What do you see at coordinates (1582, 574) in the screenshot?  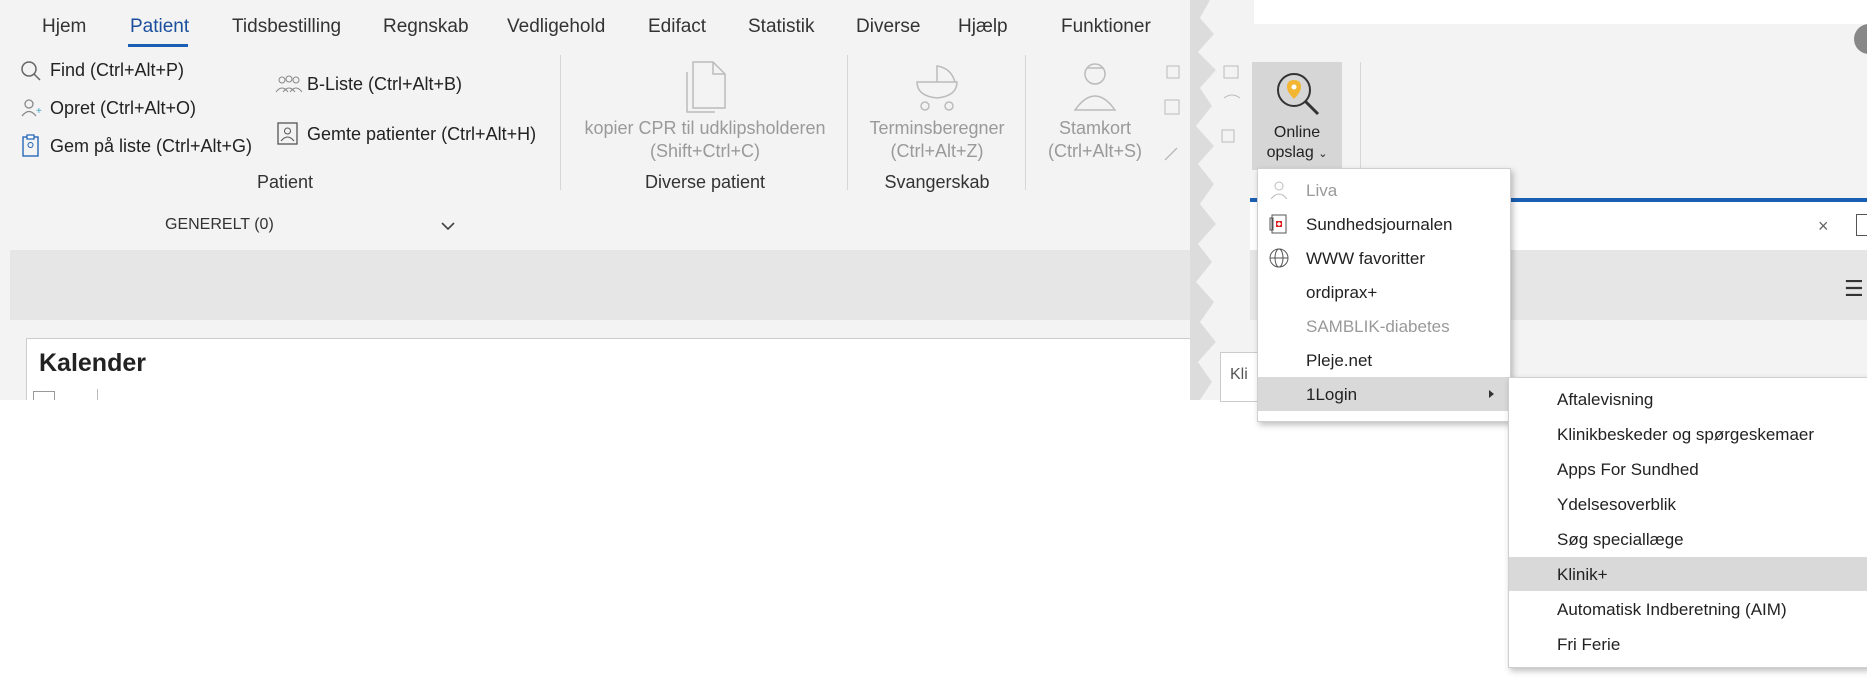 I see `submenu-item-label: Klinik+` at bounding box center [1582, 574].